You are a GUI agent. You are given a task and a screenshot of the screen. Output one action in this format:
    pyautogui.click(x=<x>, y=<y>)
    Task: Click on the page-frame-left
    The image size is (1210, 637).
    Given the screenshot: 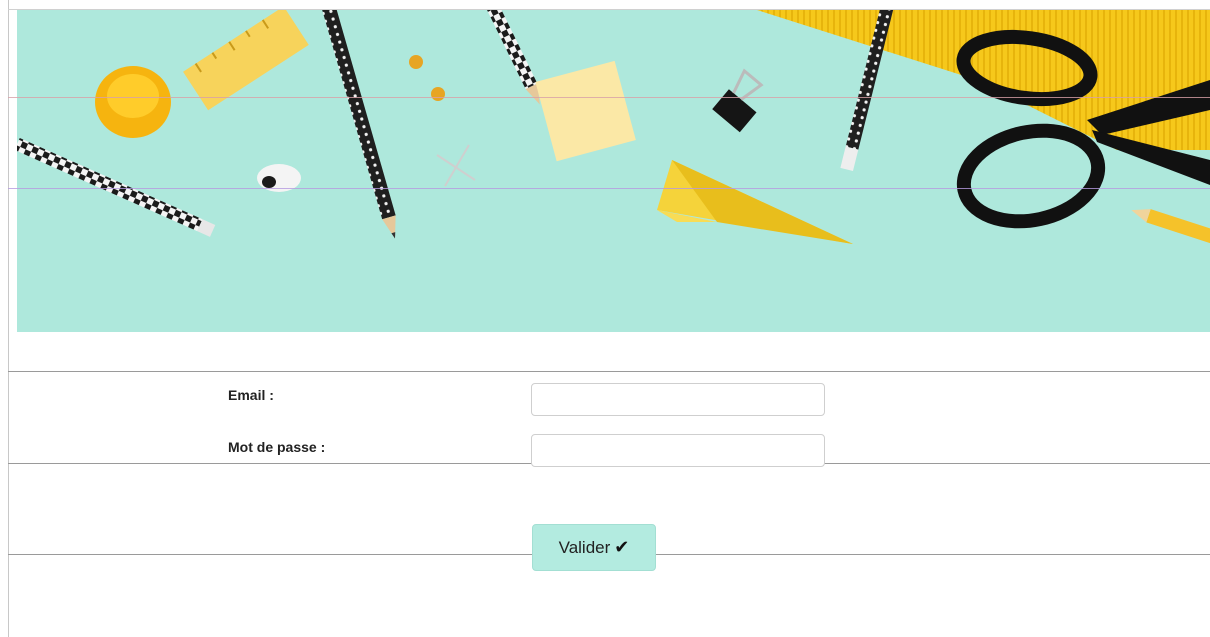 What is the action you would take?
    pyautogui.click(x=8, y=318)
    